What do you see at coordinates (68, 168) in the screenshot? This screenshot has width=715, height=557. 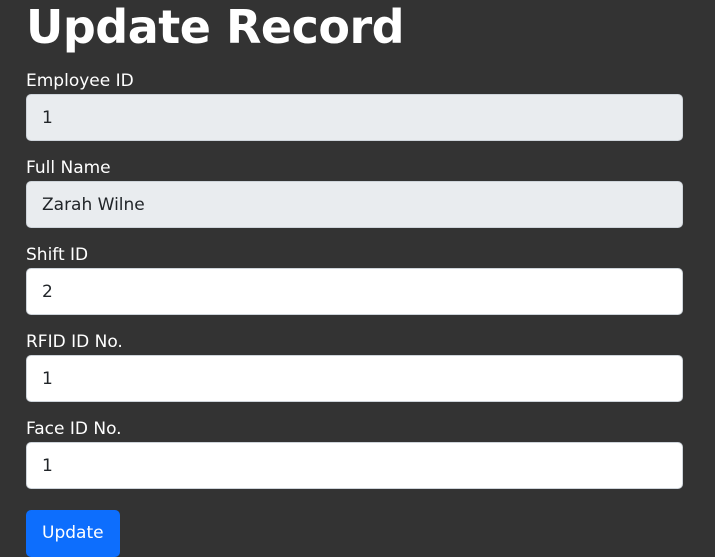 I see `full-name-label: Full Name` at bounding box center [68, 168].